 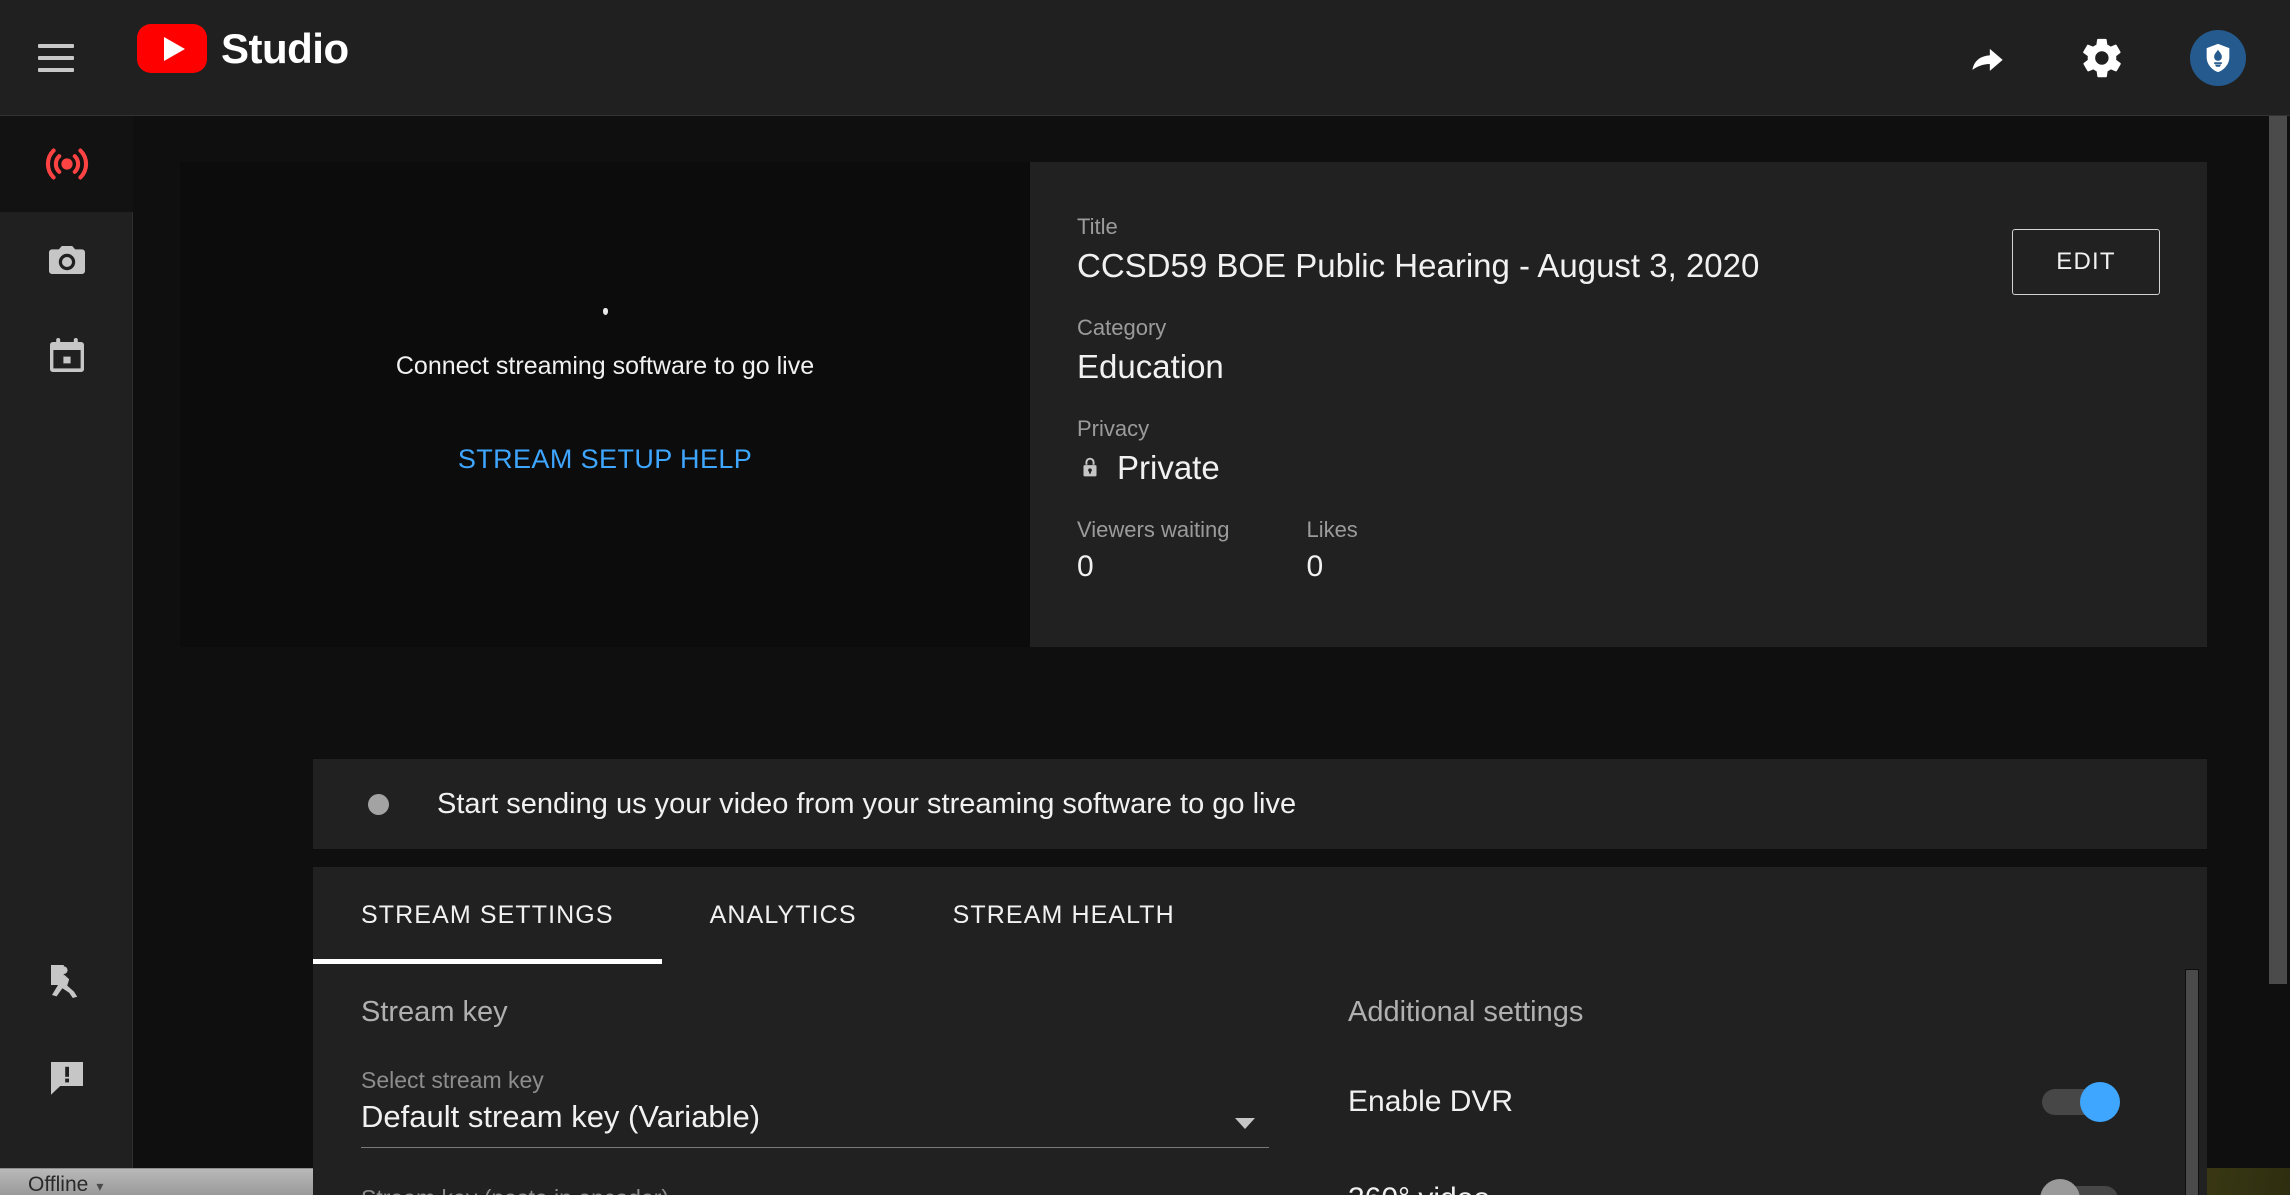 What do you see at coordinates (1431, 1101) in the screenshot?
I see `enable-dvr-label: Enable DVR` at bounding box center [1431, 1101].